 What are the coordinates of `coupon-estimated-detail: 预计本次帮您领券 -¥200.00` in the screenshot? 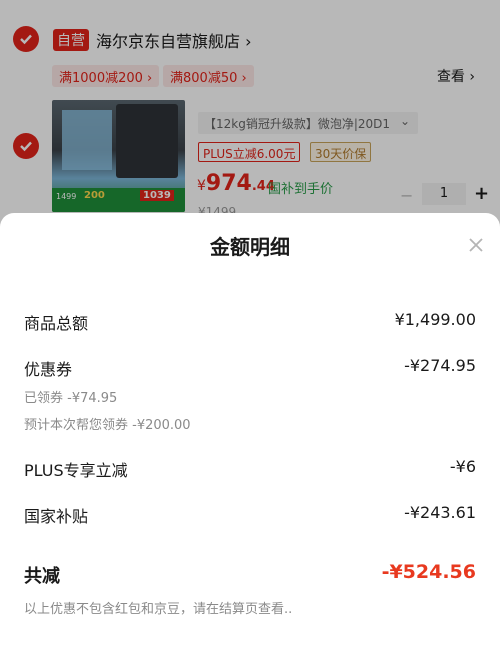 It's located at (107, 425).